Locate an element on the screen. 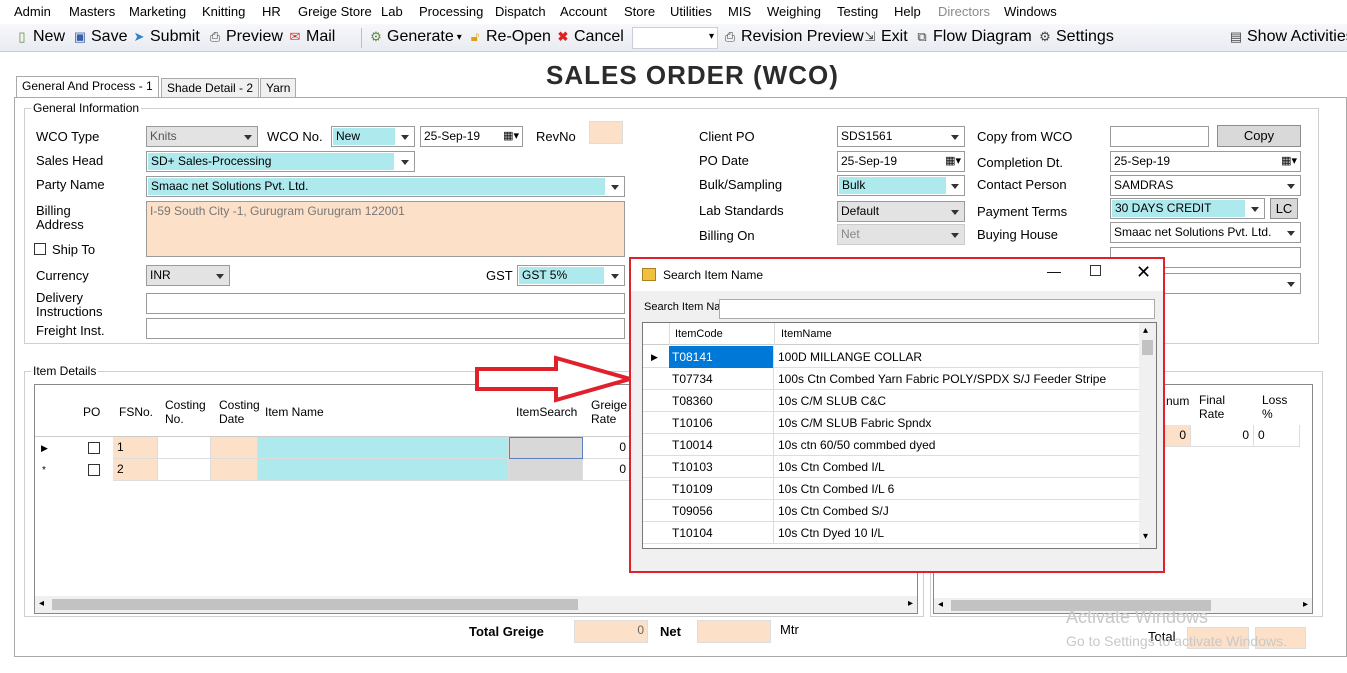  tab-shade-detail: Shade Detail - 2 is located at coordinates (210, 88).